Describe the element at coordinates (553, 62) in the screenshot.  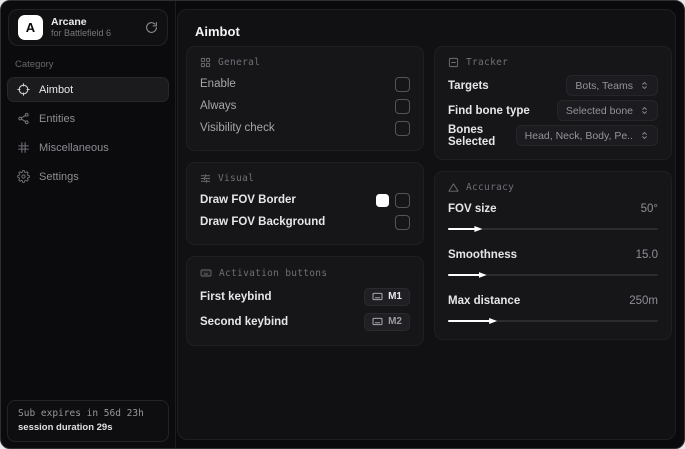
I see `tracker-card-header: Tracker` at that location.